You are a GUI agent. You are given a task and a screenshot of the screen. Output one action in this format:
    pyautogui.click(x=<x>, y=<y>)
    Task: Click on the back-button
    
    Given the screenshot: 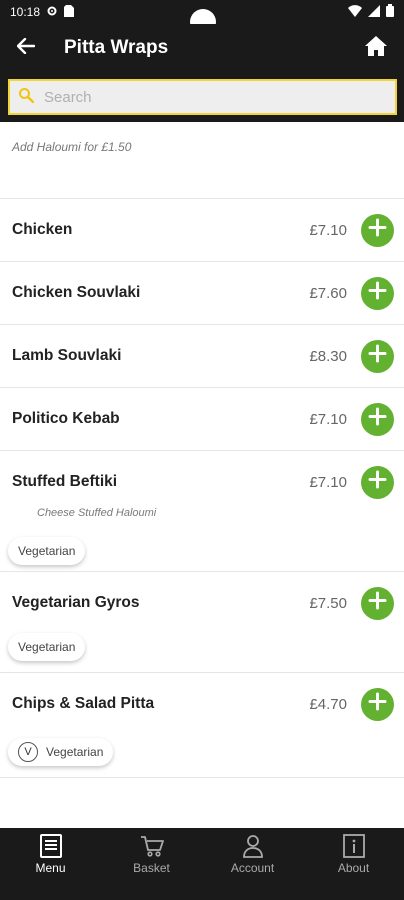 What is the action you would take?
    pyautogui.click(x=26, y=48)
    